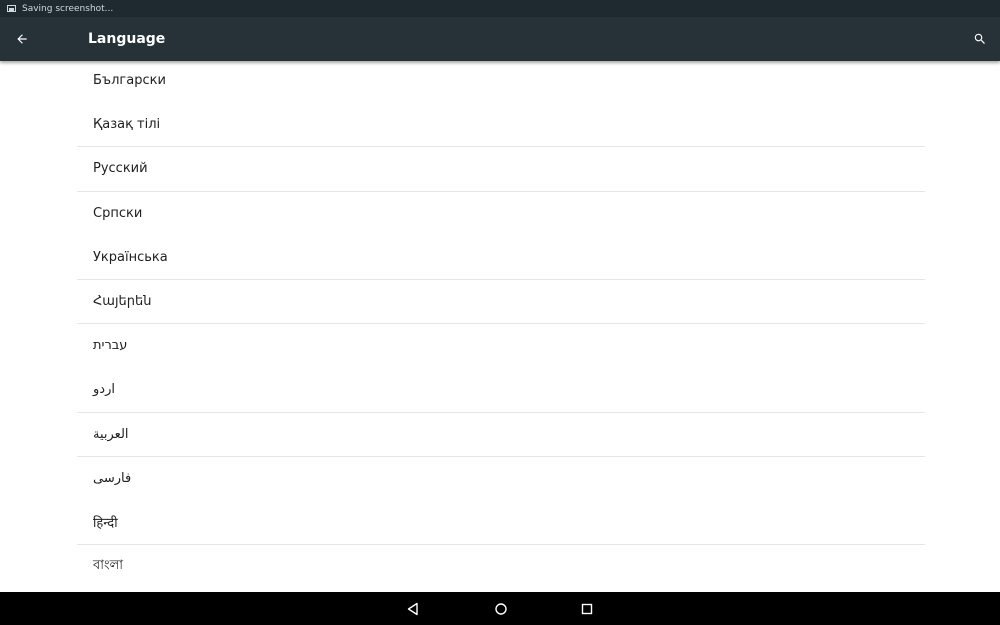 The width and height of the screenshot is (1000, 625). What do you see at coordinates (111, 434) in the screenshot?
I see `language-label: العربية` at bounding box center [111, 434].